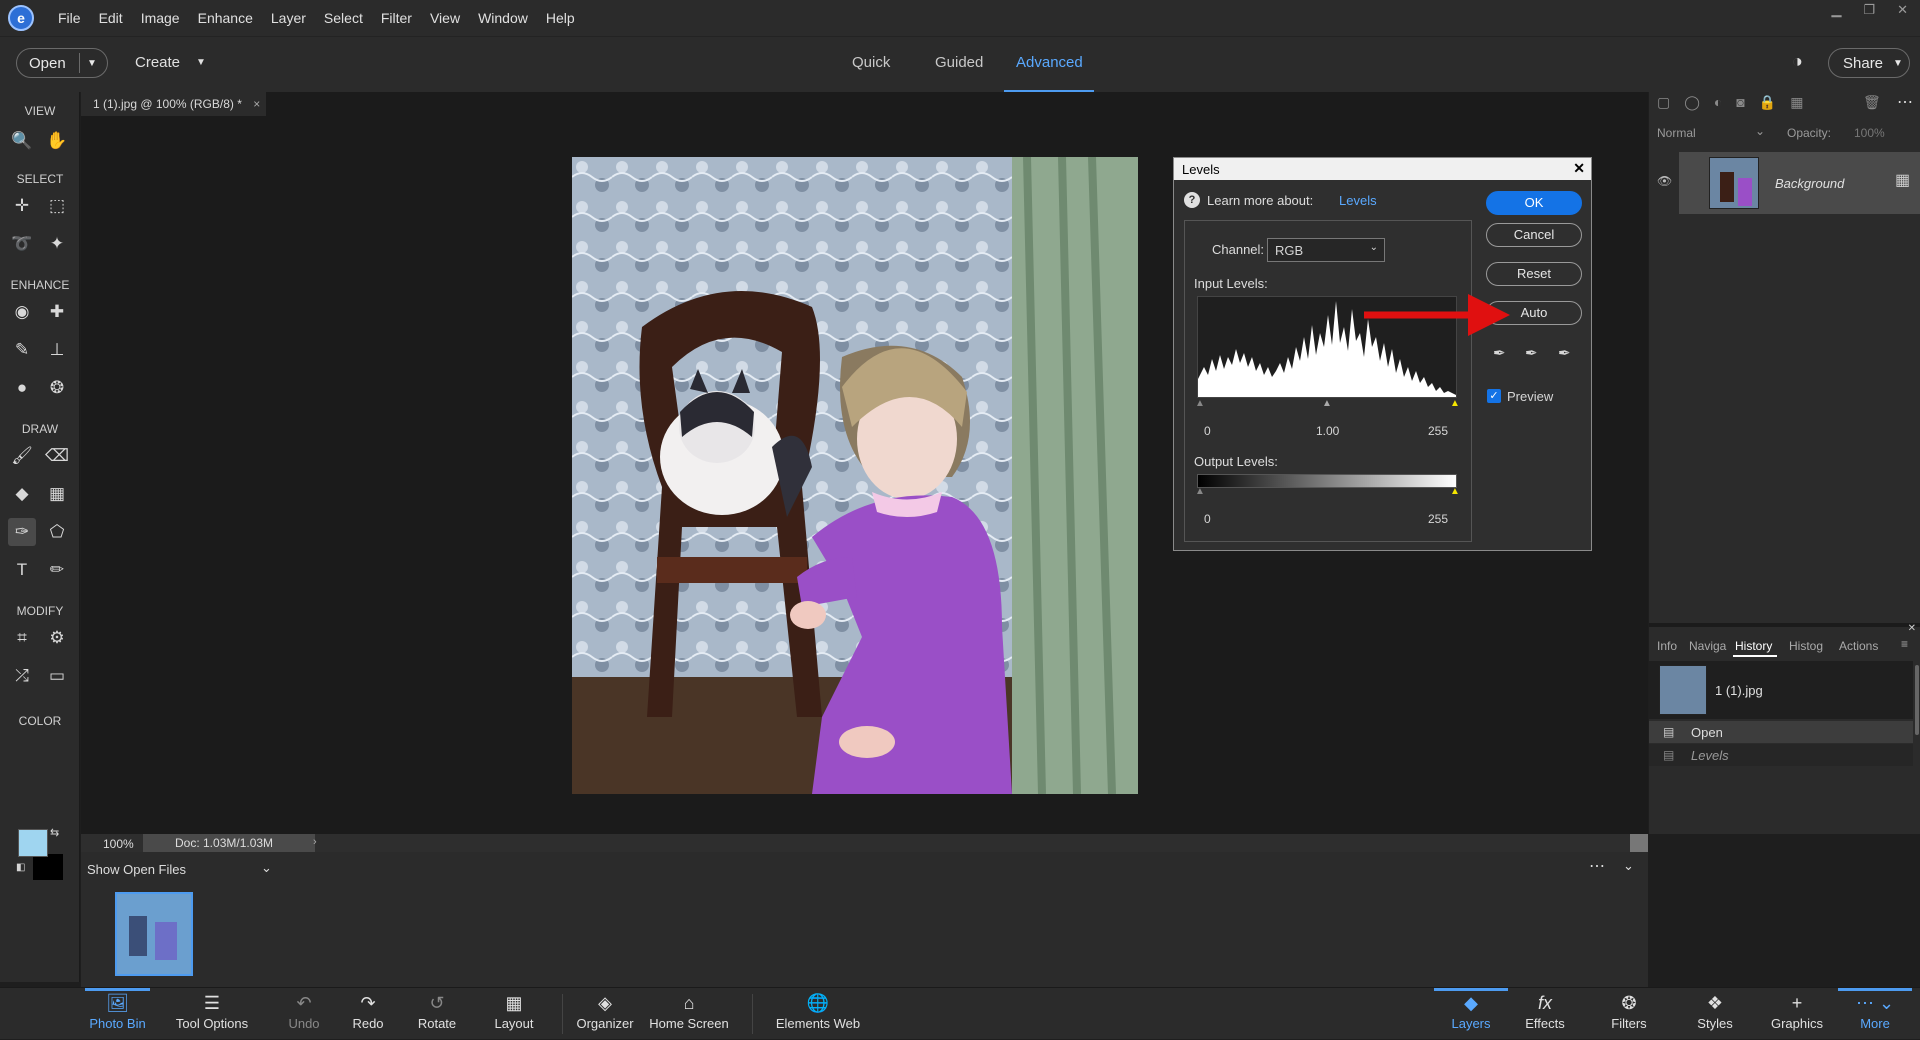 Image resolution: width=1920 pixels, height=1040 pixels. Describe the element at coordinates (57, 638) in the screenshot. I see `recompose-tool-icon: ⚙` at that location.